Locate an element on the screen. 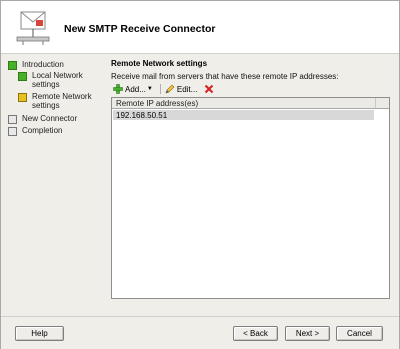  nav-item-label: New Connector is located at coordinates (50, 118).